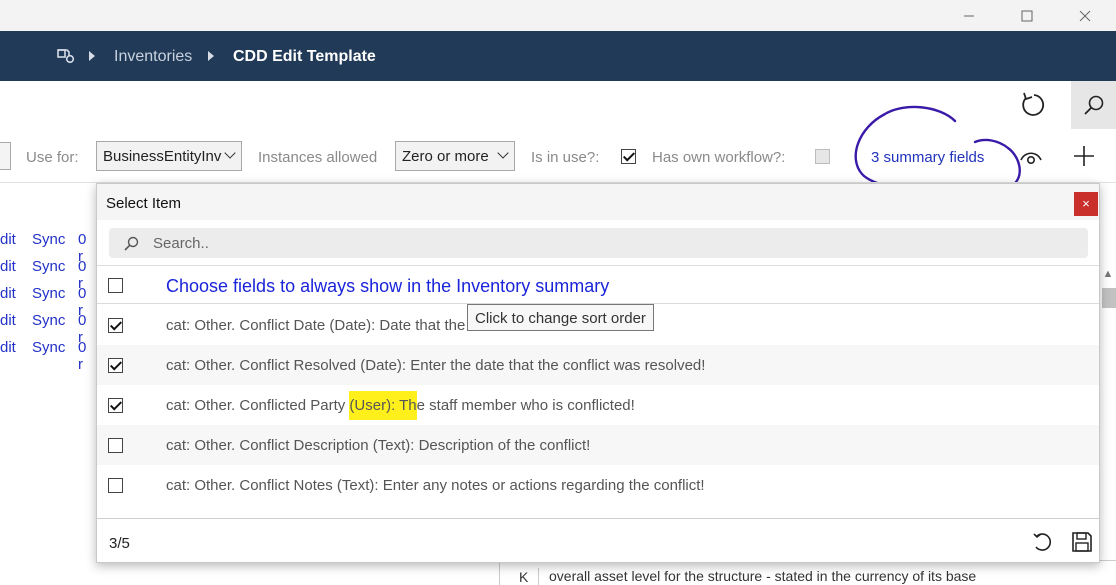 Image resolution: width=1116 pixels, height=585 pixels. I want to click on own-workflow-checkbox, so click(822, 156).